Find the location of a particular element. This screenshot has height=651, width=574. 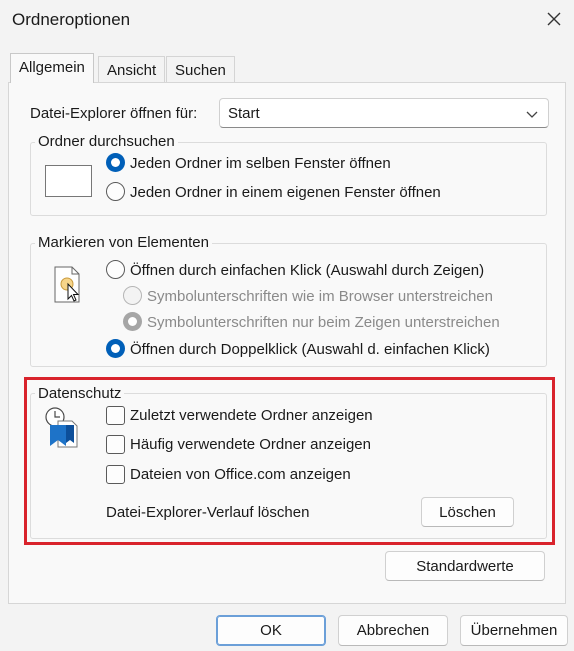

chevron-down-icon is located at coordinates (532, 114).